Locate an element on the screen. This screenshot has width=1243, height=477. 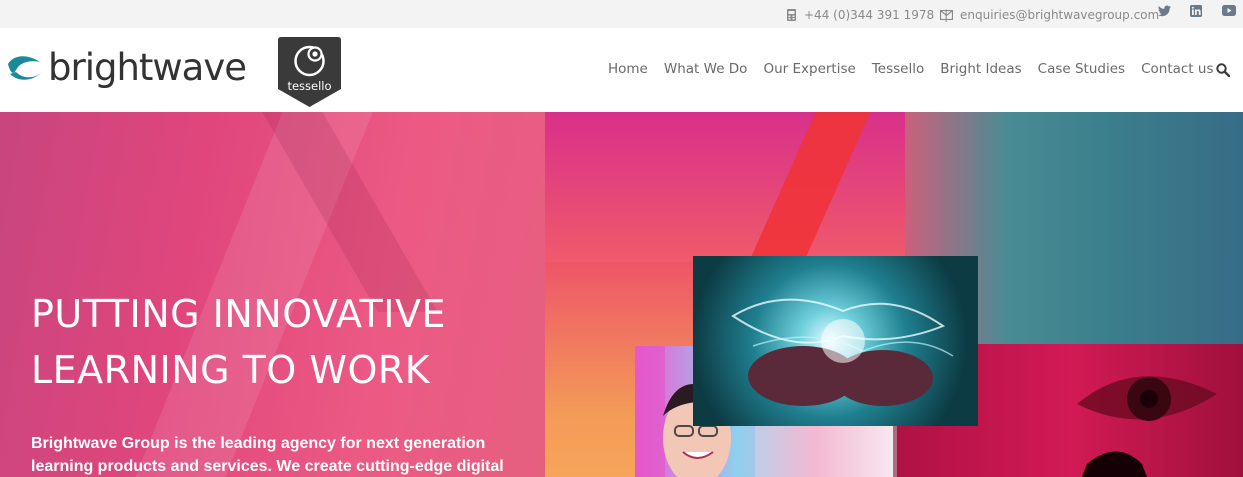
hero-headline-line-2: LEARNING TO WORK is located at coordinates (231, 370).